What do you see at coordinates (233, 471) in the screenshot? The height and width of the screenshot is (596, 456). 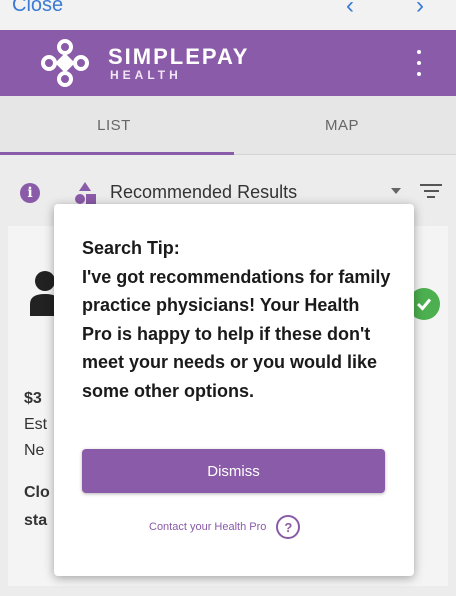 I see `dismiss-button: Dismiss` at bounding box center [233, 471].